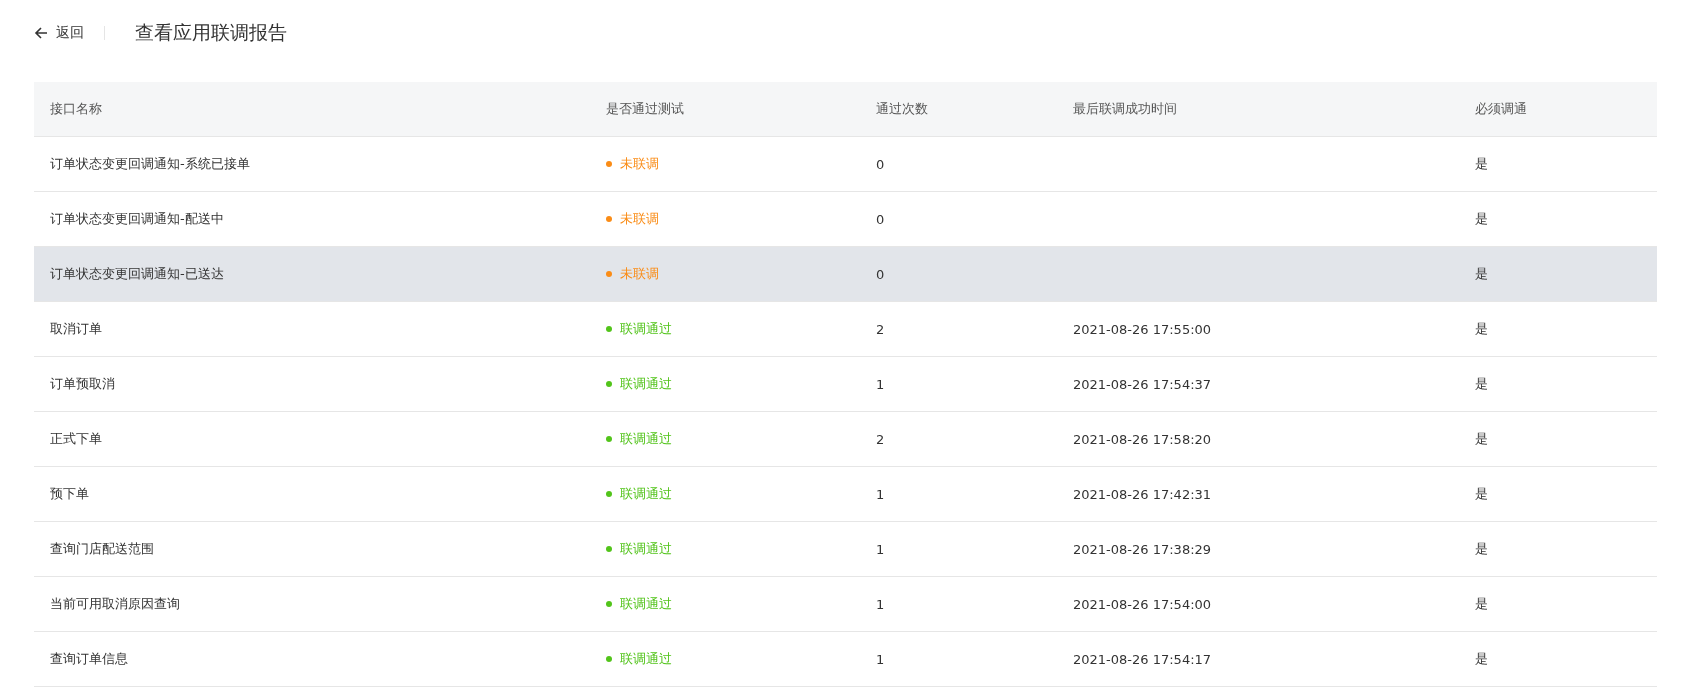 The height and width of the screenshot is (698, 1687). I want to click on table-cell: 查询订单信息, so click(312, 659).